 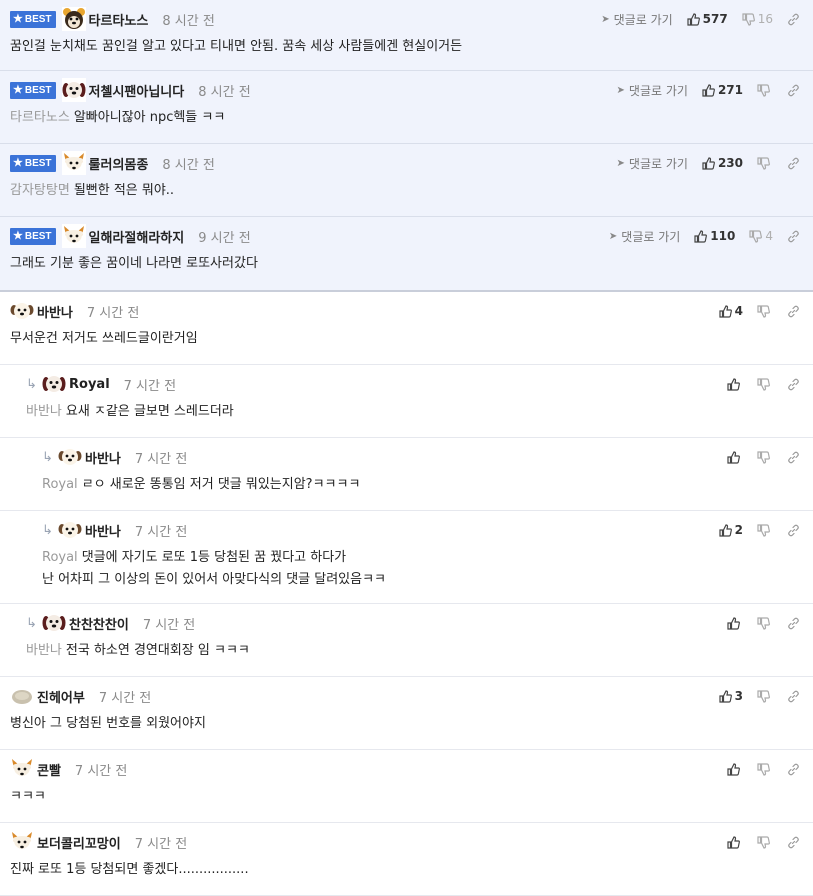 I want to click on comment-item: ↳ 찬찬찬찬이 7 시간 전 바반나 전국 하소연 경연대회장 임 ㅋㅋㅋ, so click(x=406, y=640).